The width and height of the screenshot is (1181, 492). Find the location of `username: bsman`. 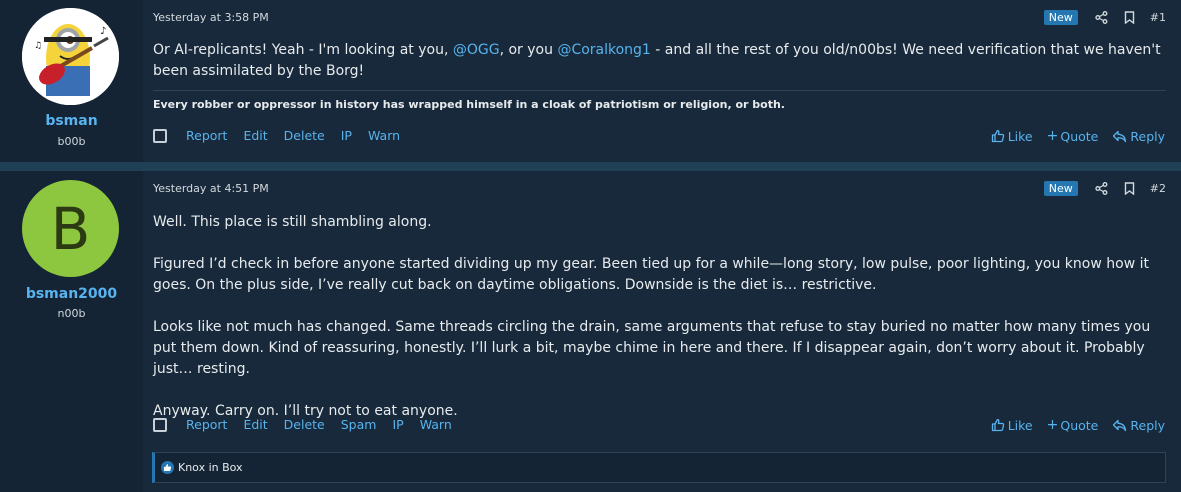

username: bsman is located at coordinates (71, 121).